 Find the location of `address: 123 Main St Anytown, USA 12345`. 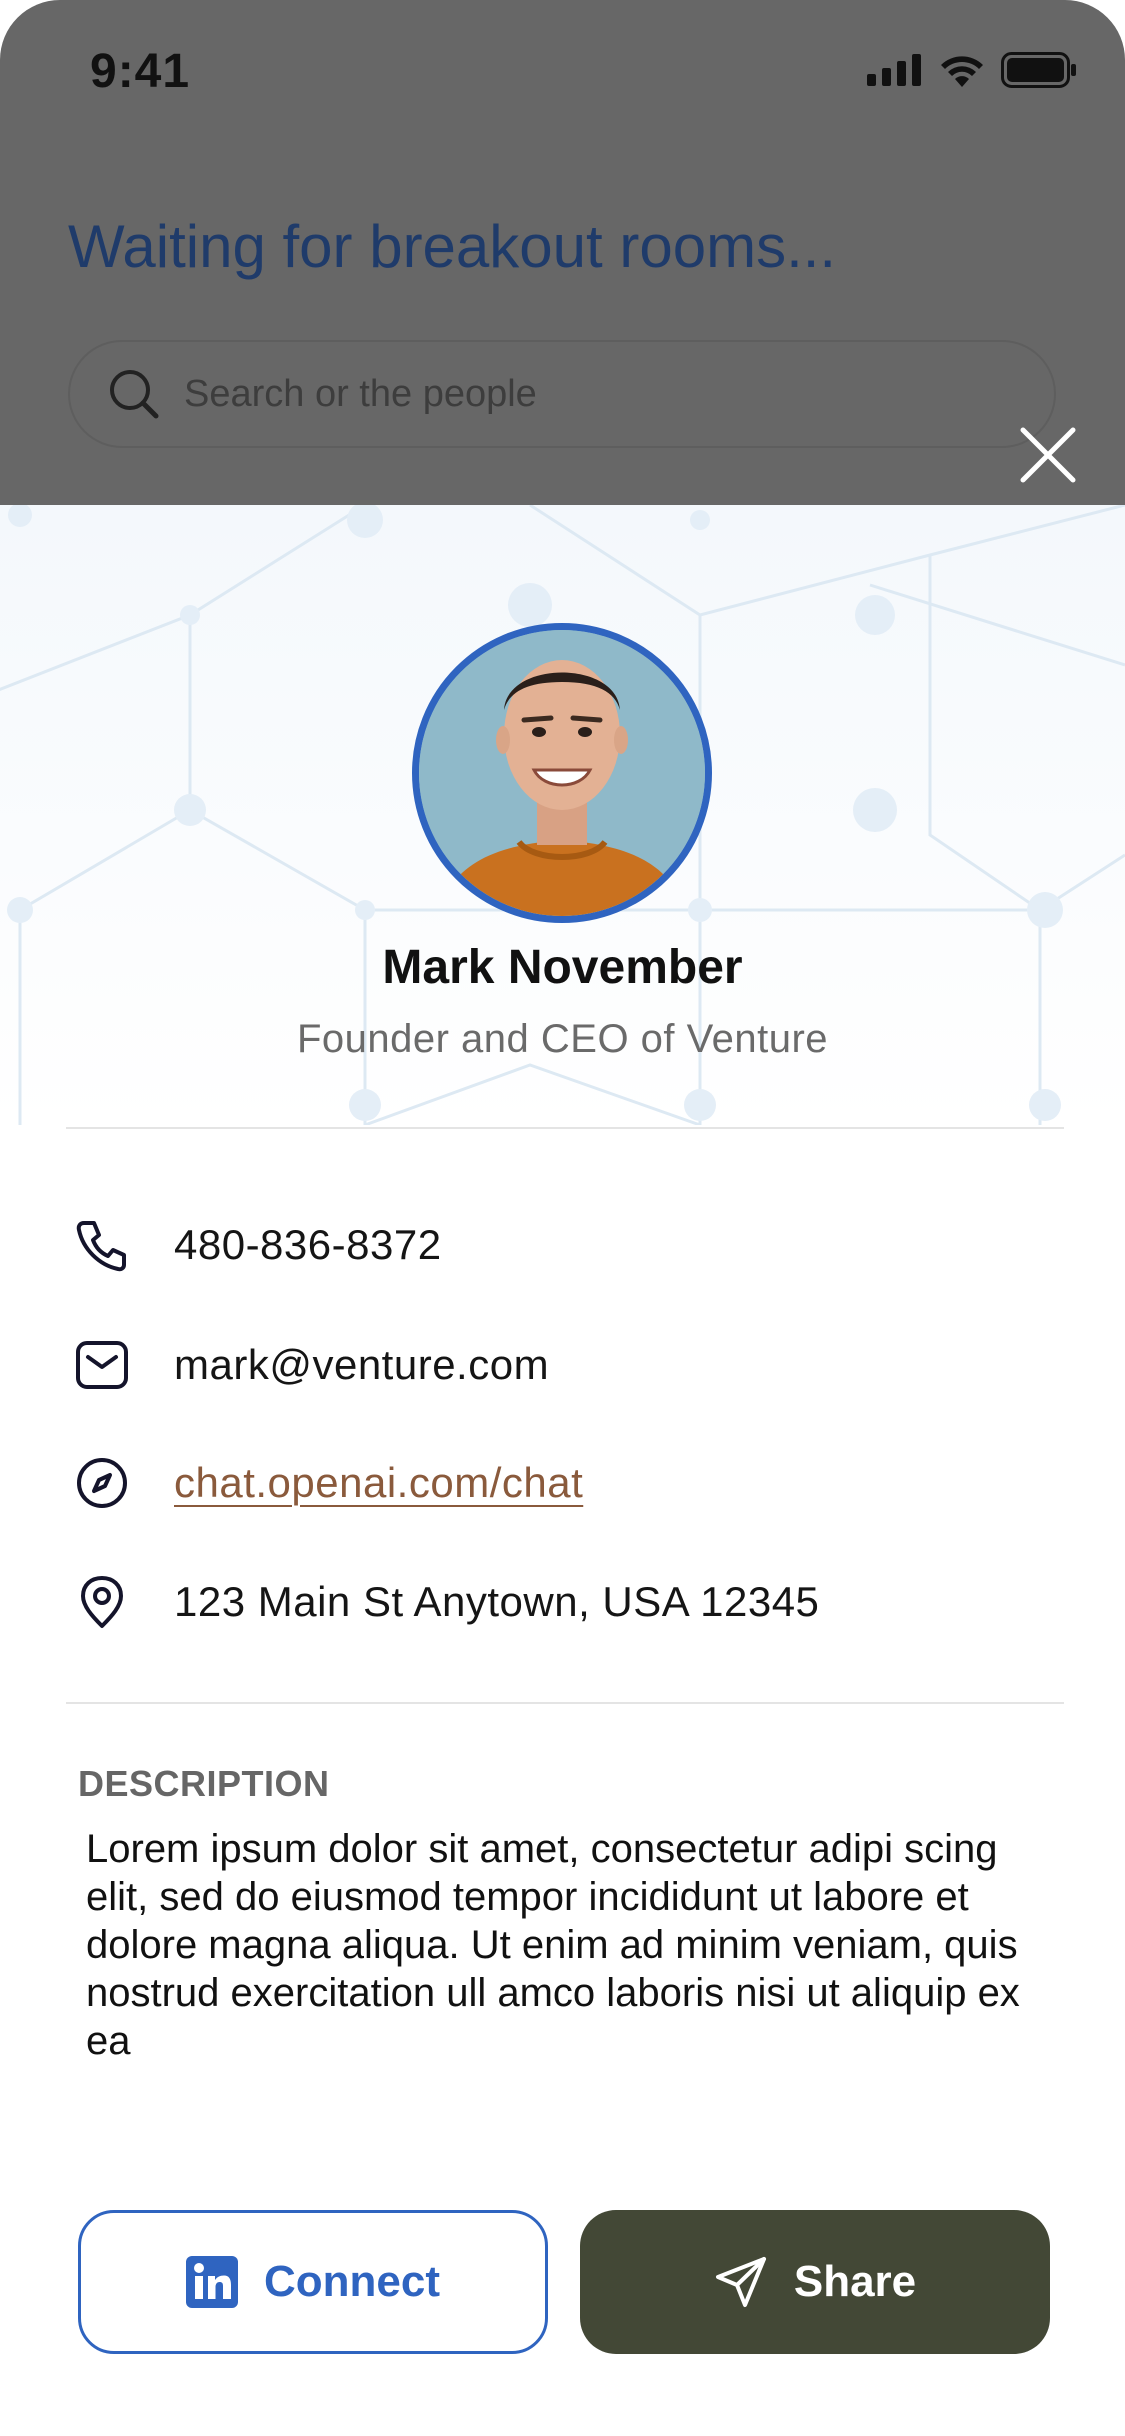

address: 123 Main St Anytown, USA 12345 is located at coordinates (497, 1601).